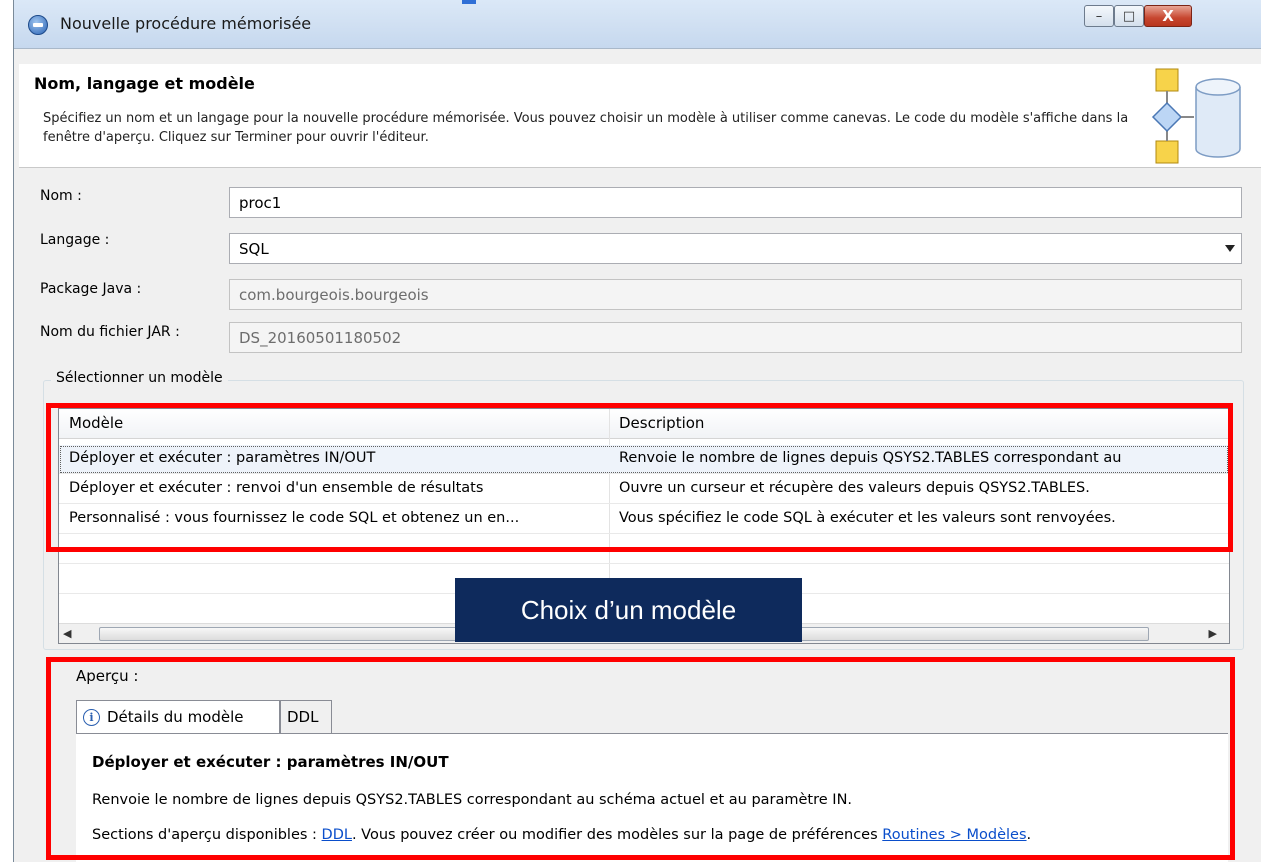  What do you see at coordinates (334, 294) in the screenshot?
I see `java-package-value: com.bourgeois.bourgeois` at bounding box center [334, 294].